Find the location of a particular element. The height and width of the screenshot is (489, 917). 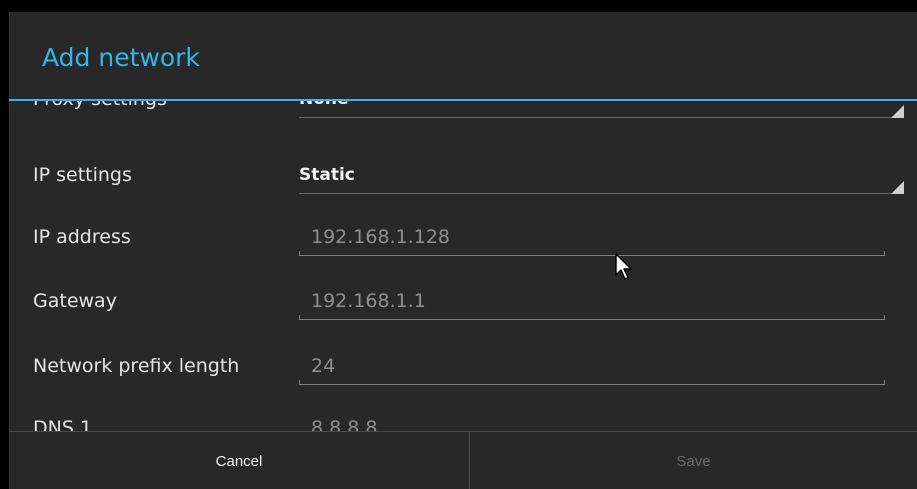

gateway-value: 192.168.1.1 is located at coordinates (368, 301).